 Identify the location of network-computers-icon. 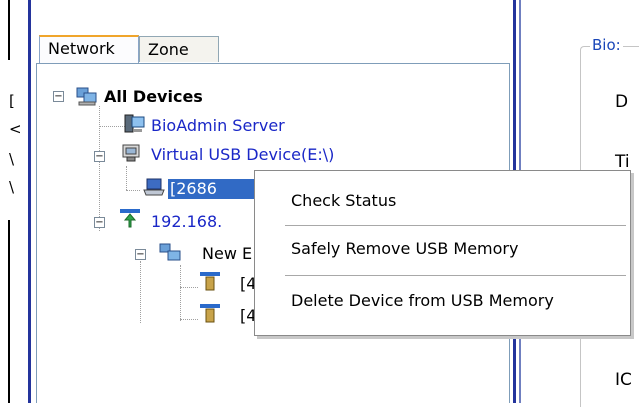
(86, 96).